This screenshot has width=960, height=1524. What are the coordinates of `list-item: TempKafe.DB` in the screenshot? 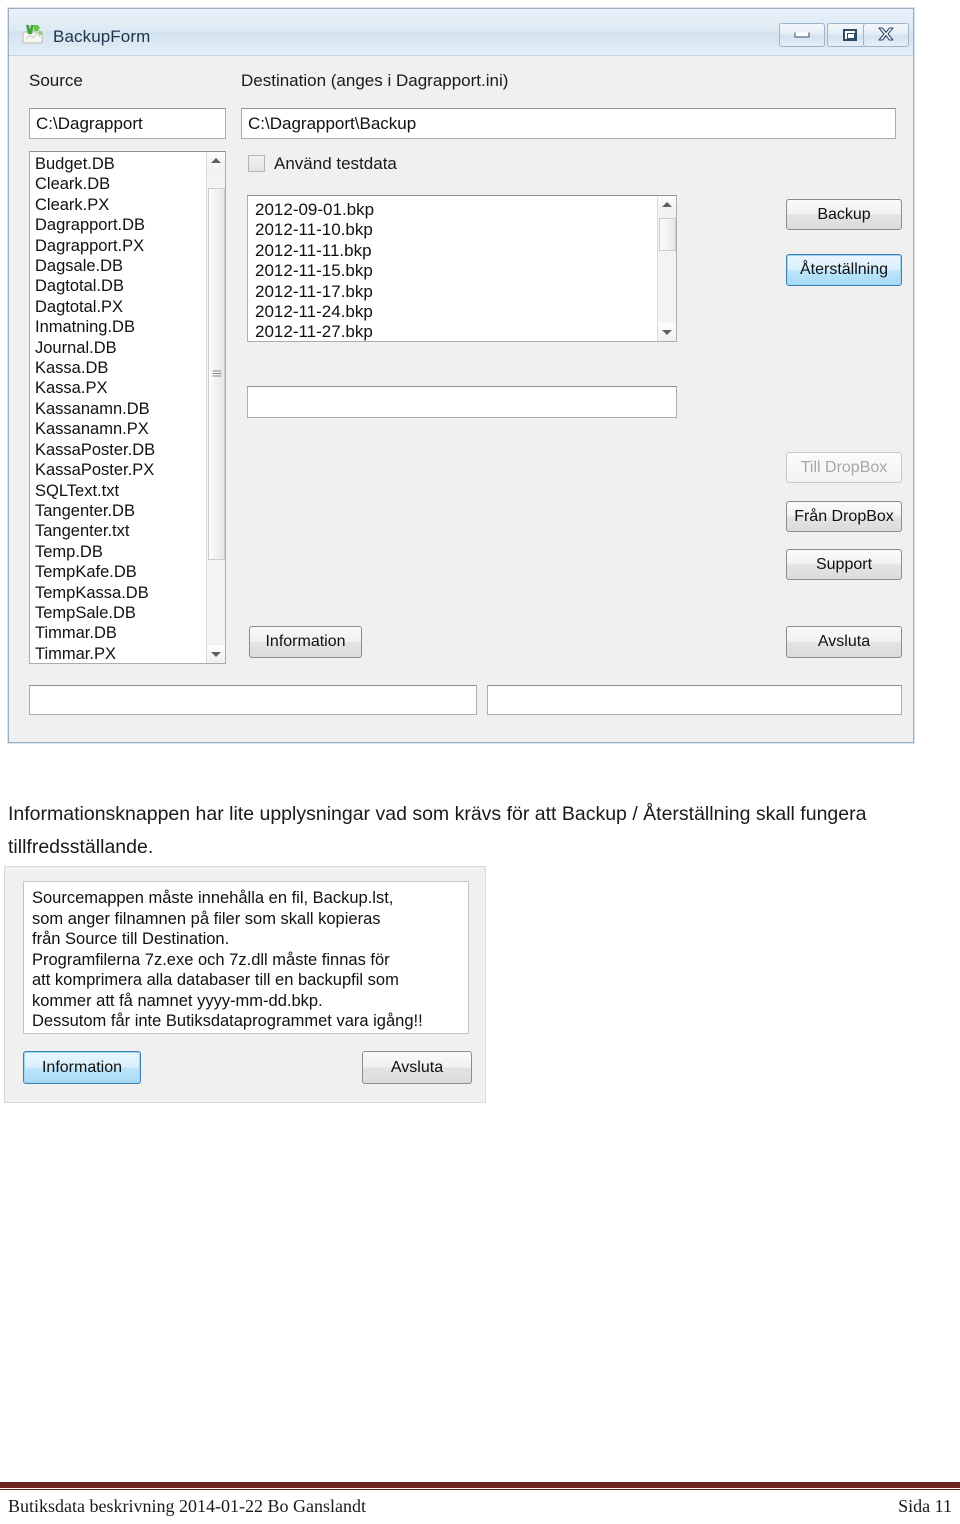 It's located at (95, 572).